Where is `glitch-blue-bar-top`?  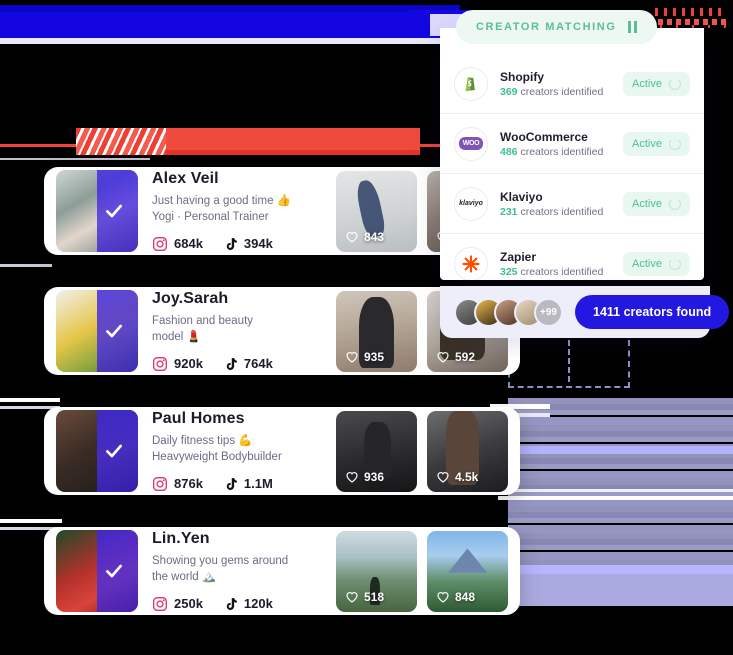 glitch-blue-bar-top is located at coordinates (230, 8).